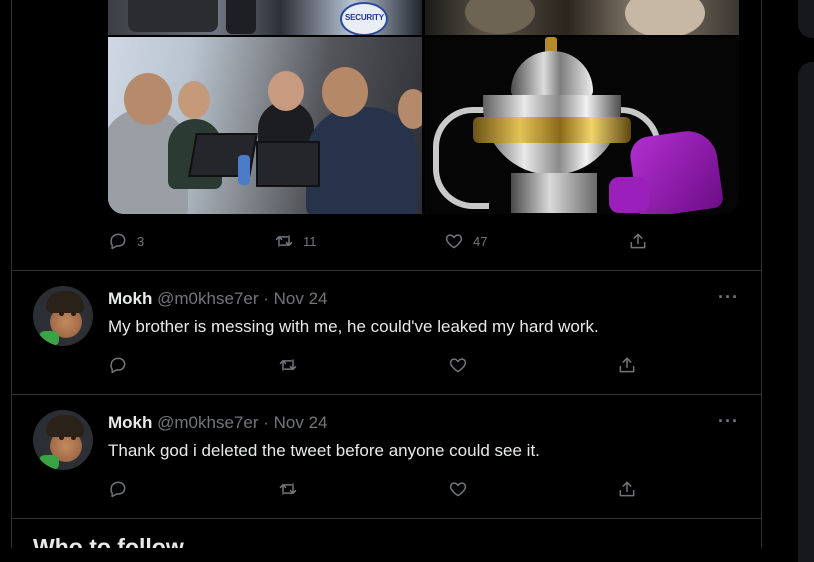  What do you see at coordinates (554, 193) in the screenshot?
I see `trophy-stem` at bounding box center [554, 193].